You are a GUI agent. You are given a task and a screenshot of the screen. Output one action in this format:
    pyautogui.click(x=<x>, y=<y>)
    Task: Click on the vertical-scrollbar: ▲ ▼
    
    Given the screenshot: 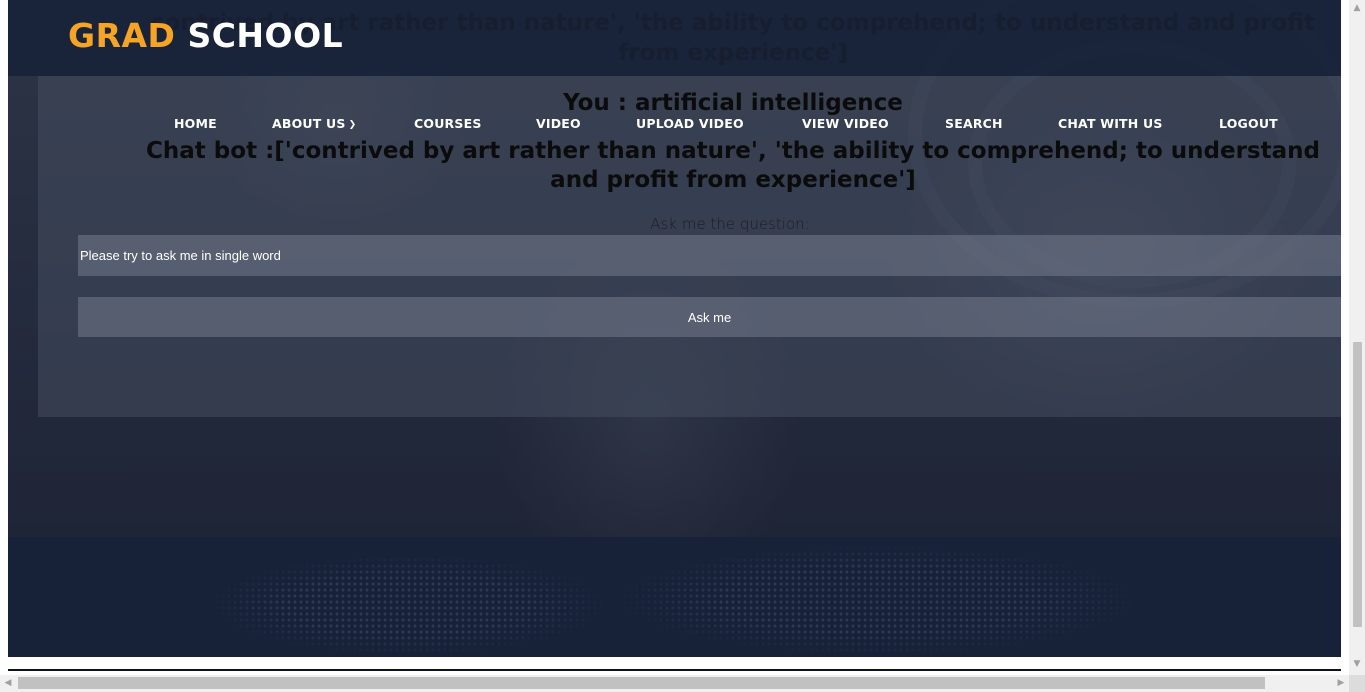 What is the action you would take?
    pyautogui.click(x=1357, y=346)
    